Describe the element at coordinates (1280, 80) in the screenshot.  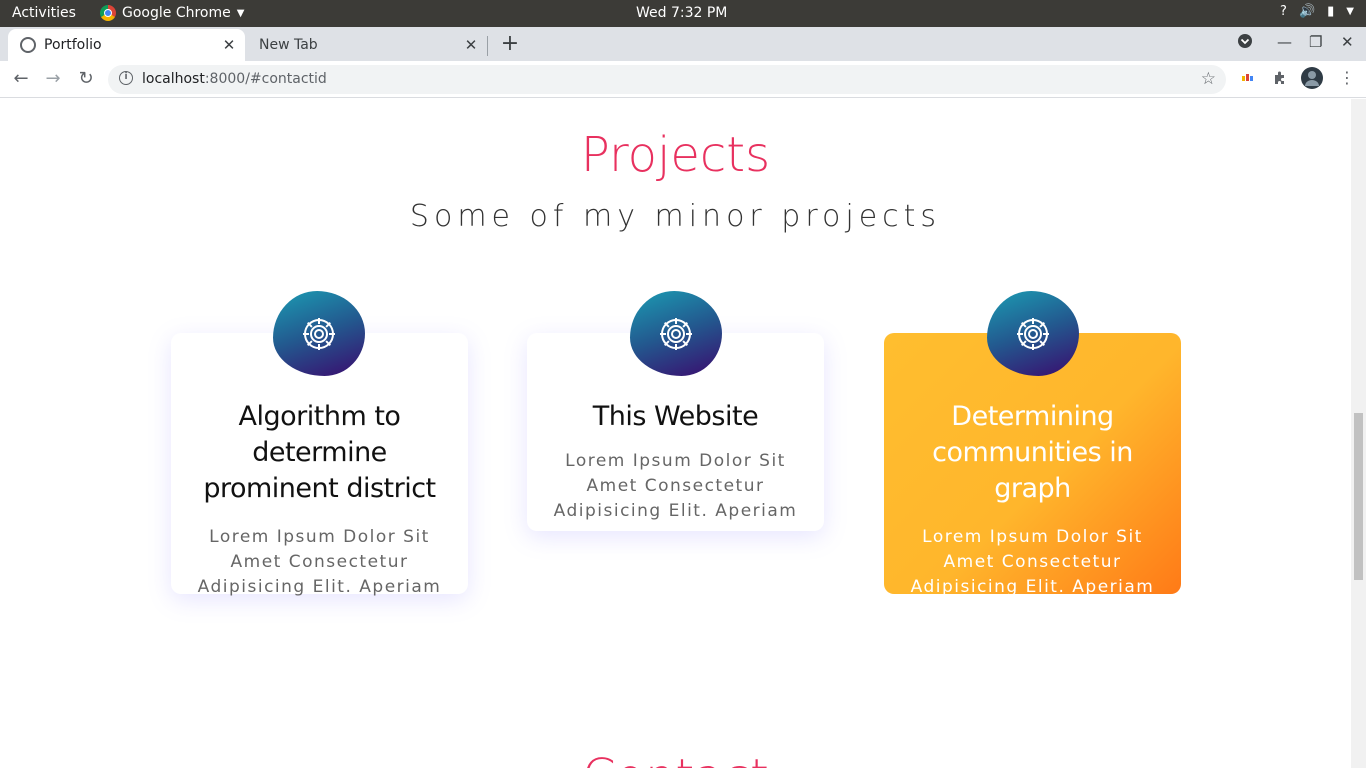
I see `extensions-puzzle-icon` at that location.